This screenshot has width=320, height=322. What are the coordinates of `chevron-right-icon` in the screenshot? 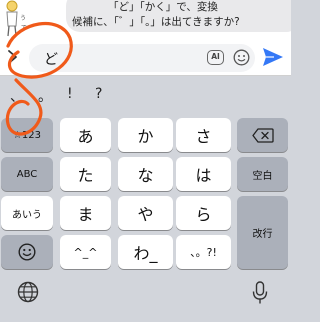 It's located at (13, 57).